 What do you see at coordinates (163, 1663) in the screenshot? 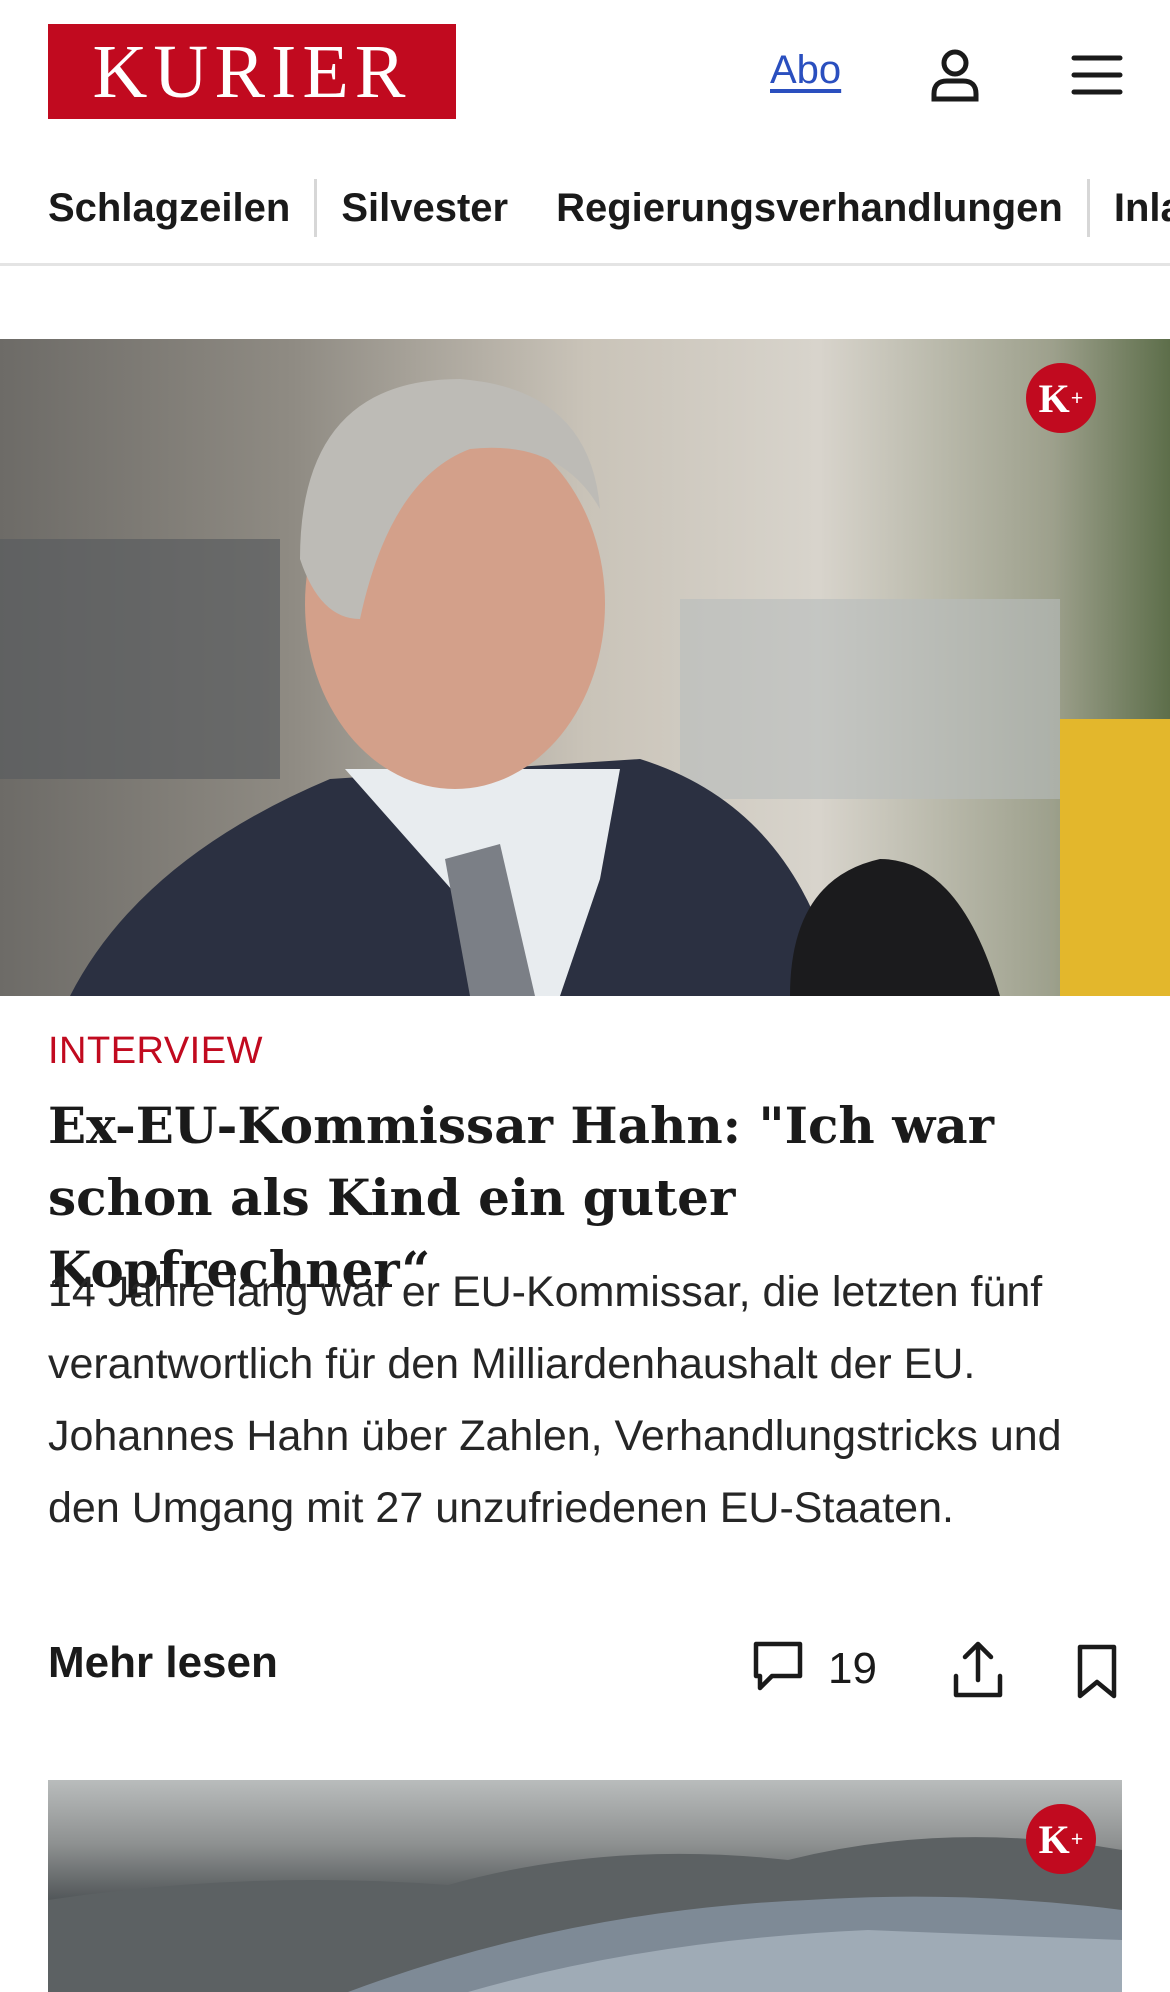
I see `read-more-link: Mehr lesen` at bounding box center [163, 1663].